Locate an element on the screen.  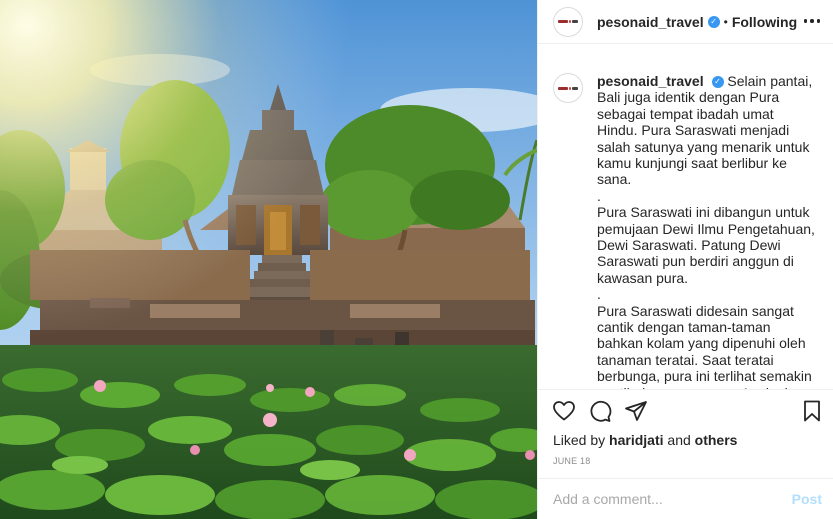
following-button: Following is located at coordinates (764, 22).